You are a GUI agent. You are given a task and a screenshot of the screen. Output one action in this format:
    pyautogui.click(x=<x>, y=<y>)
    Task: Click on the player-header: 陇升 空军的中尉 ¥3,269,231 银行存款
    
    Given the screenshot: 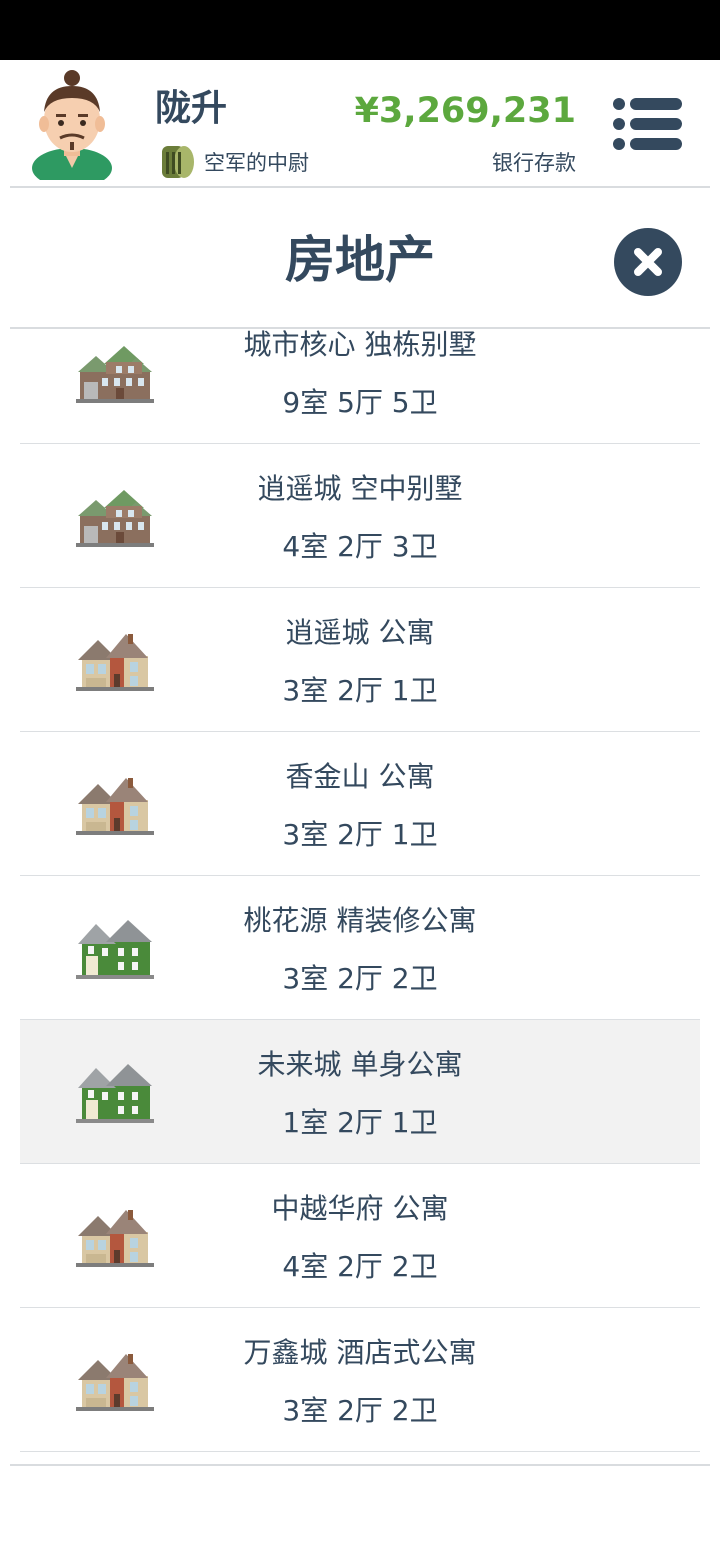 What is the action you would take?
    pyautogui.click(x=360, y=124)
    